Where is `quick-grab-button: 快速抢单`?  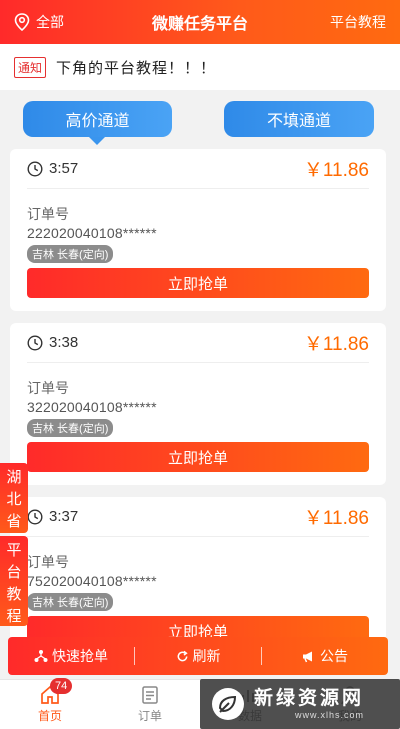
quick-grab-button: 快速抢单 is located at coordinates (71, 656).